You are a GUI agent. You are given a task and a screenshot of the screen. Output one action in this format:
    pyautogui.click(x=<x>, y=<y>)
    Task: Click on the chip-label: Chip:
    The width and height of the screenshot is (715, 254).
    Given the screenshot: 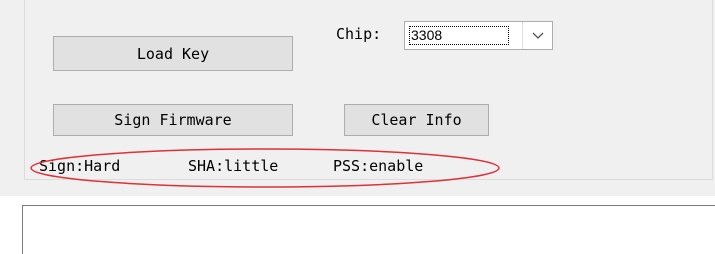 What is the action you would take?
    pyautogui.click(x=359, y=34)
    